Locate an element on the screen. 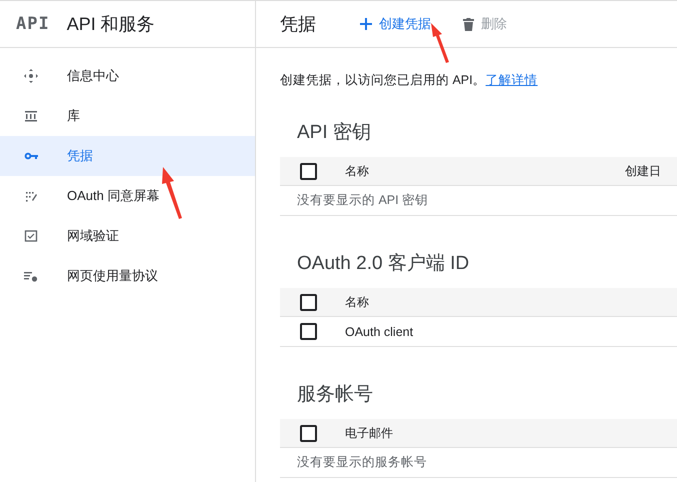  nav-label: 信息中心 is located at coordinates (93, 76).